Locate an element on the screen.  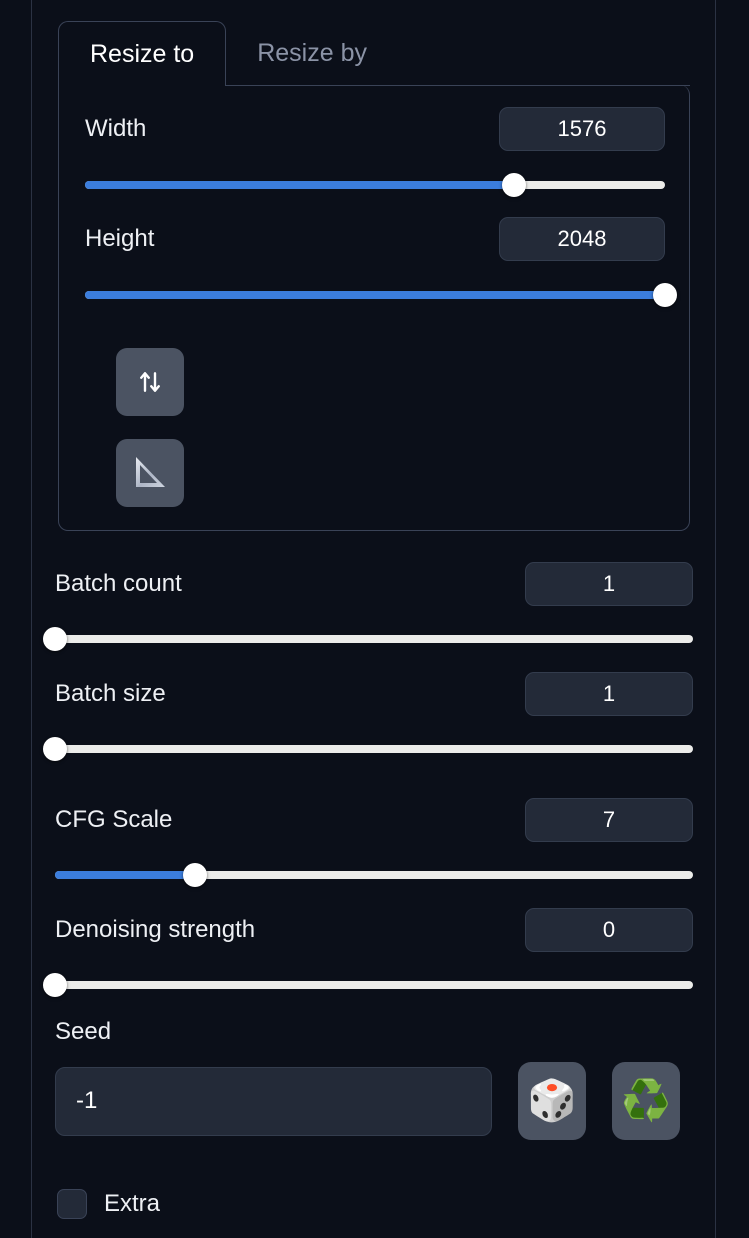
seed-field: Seed -1 🎲 ♻️ is located at coordinates (374, 1079).